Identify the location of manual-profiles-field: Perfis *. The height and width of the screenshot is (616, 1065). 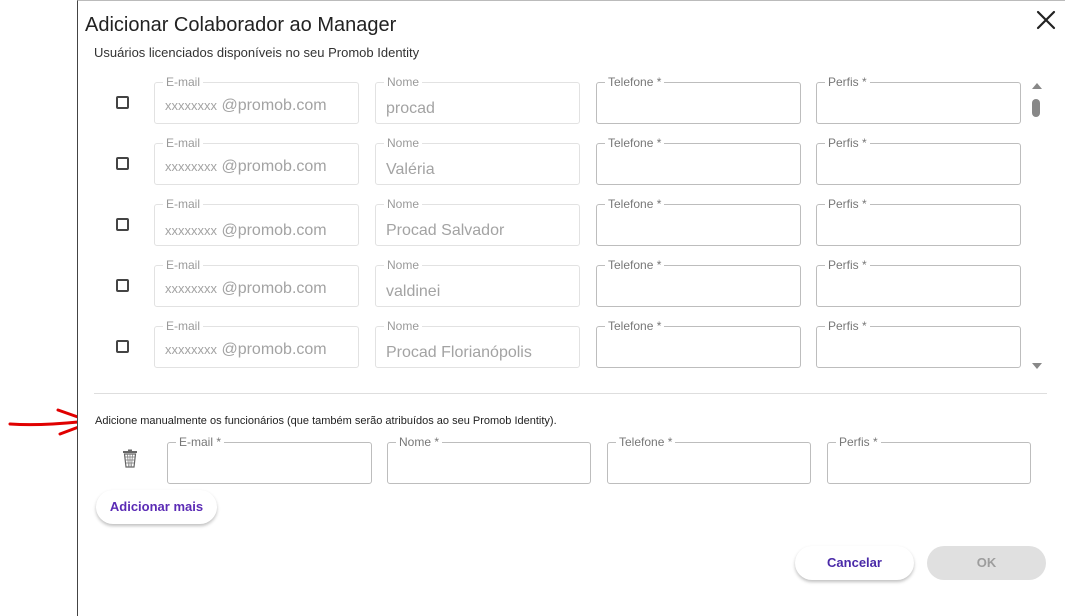
(929, 460).